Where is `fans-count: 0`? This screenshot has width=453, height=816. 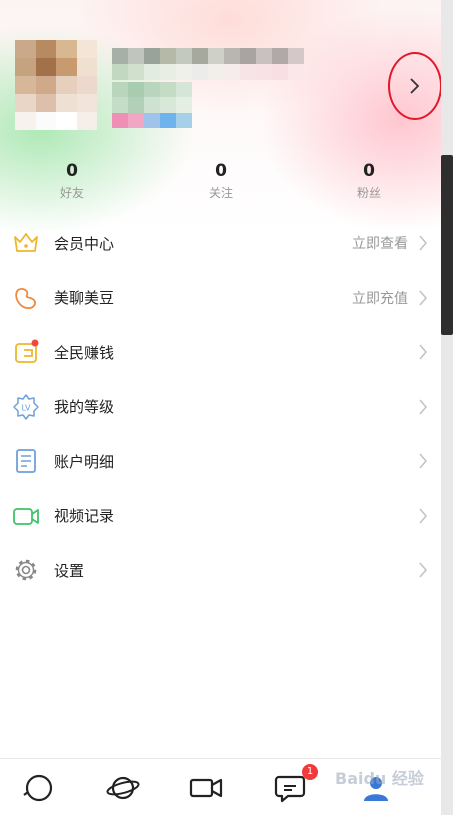 fans-count: 0 is located at coordinates (369, 171).